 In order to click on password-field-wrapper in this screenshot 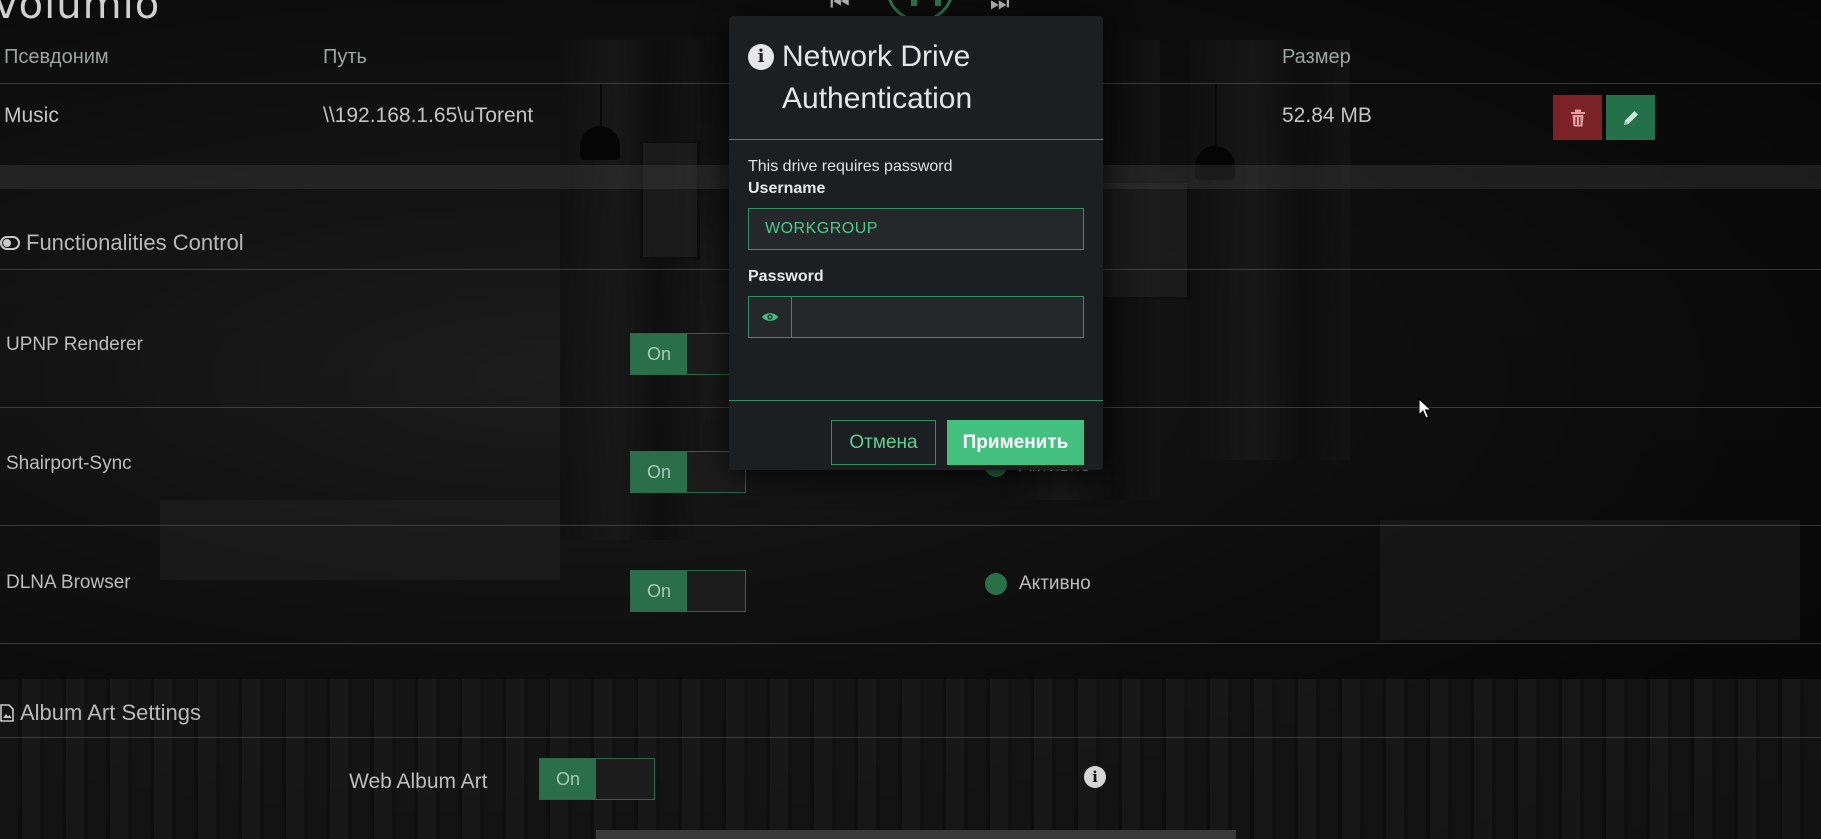, I will do `click(916, 317)`.